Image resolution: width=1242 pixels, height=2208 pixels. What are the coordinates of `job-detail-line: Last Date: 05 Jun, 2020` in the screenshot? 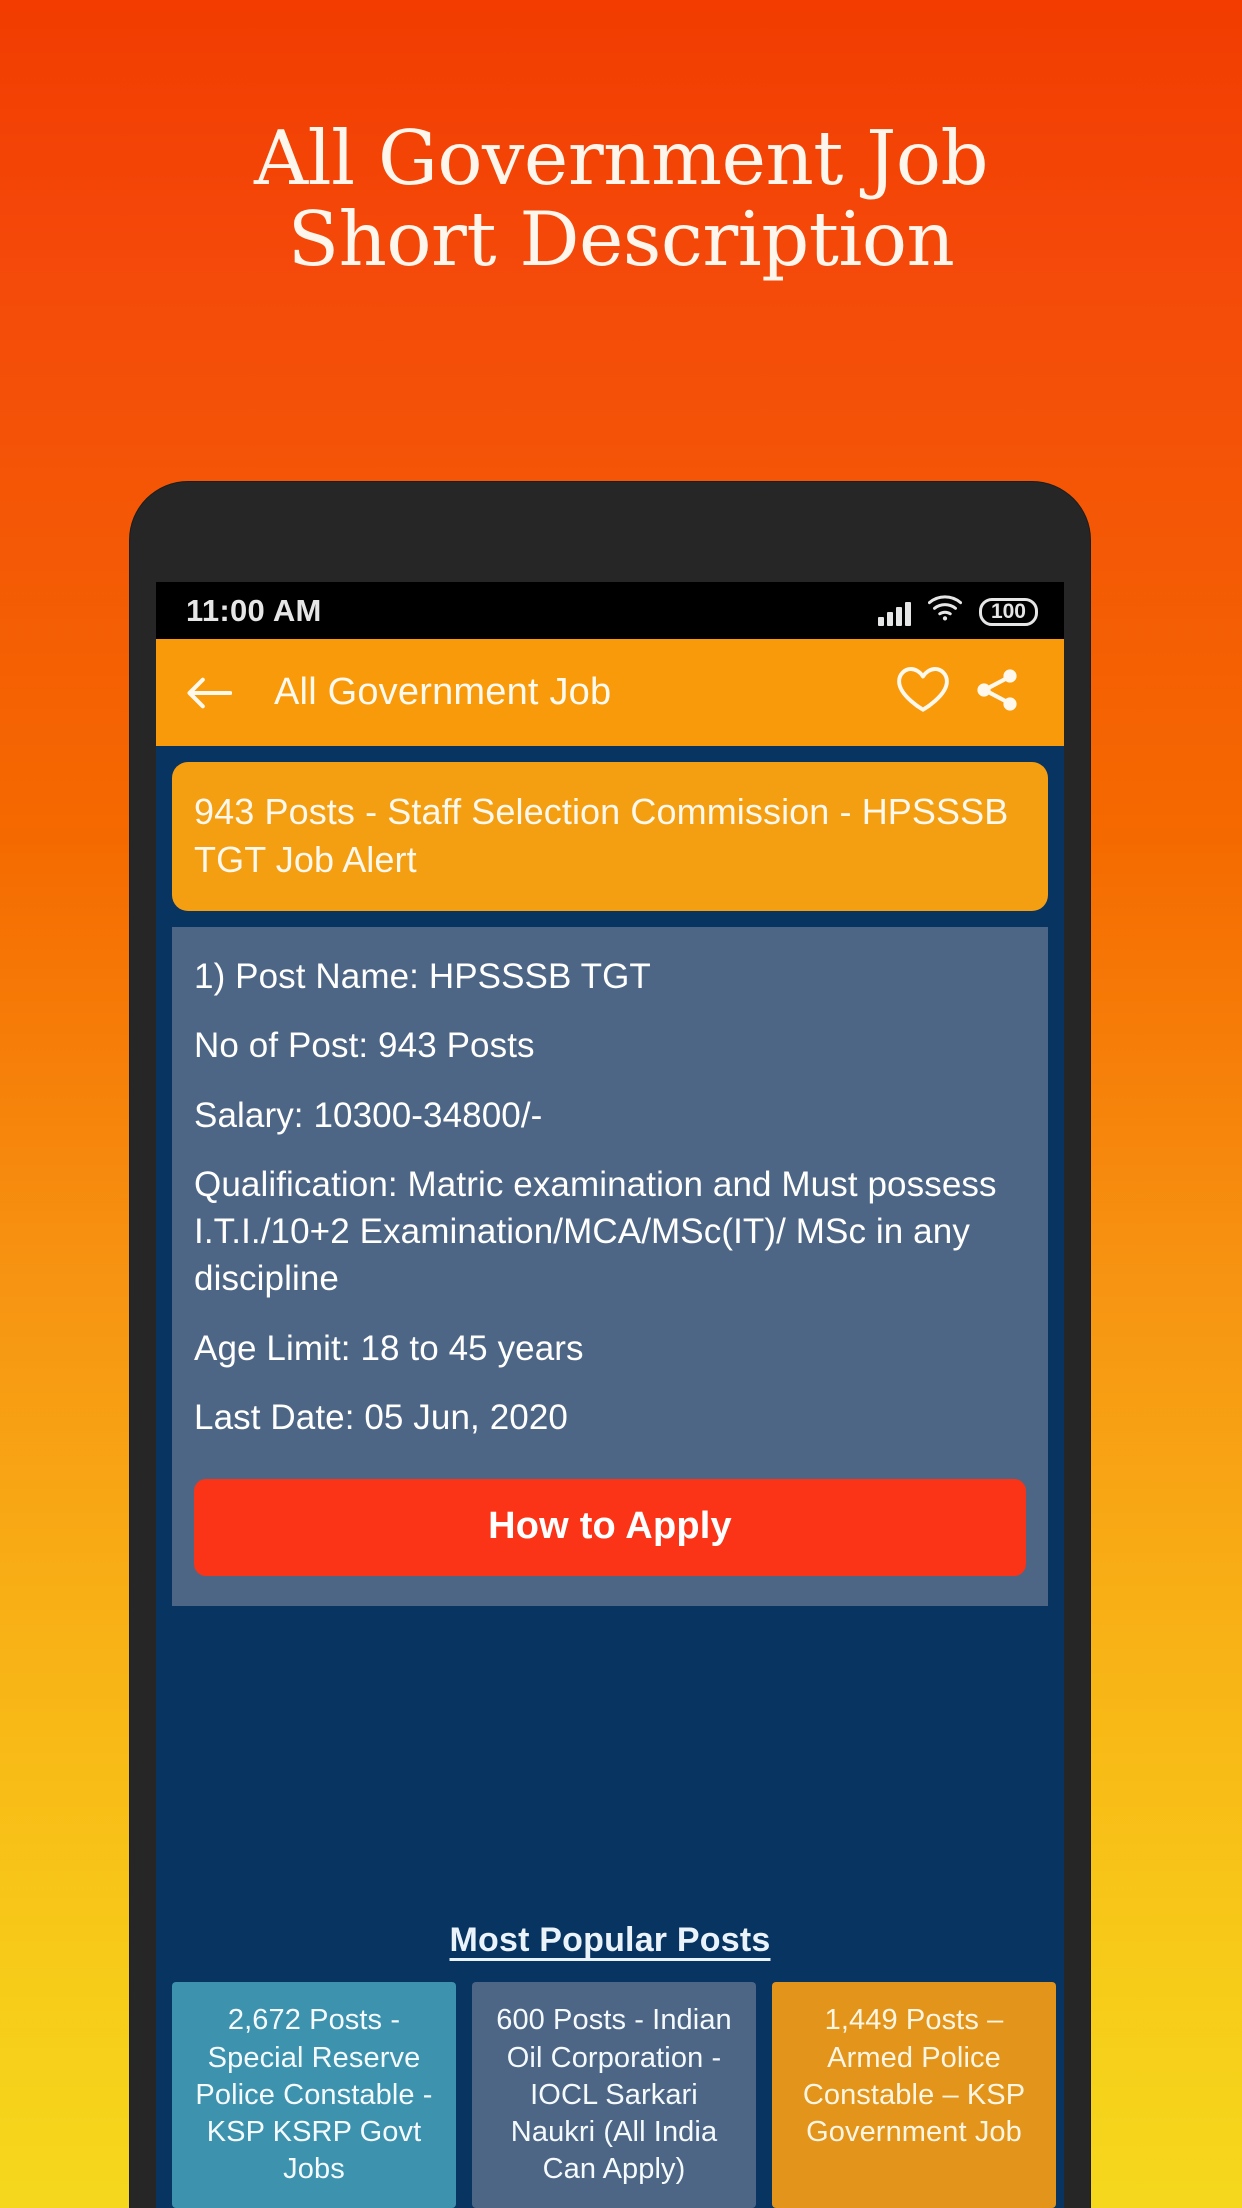 It's located at (381, 1417).